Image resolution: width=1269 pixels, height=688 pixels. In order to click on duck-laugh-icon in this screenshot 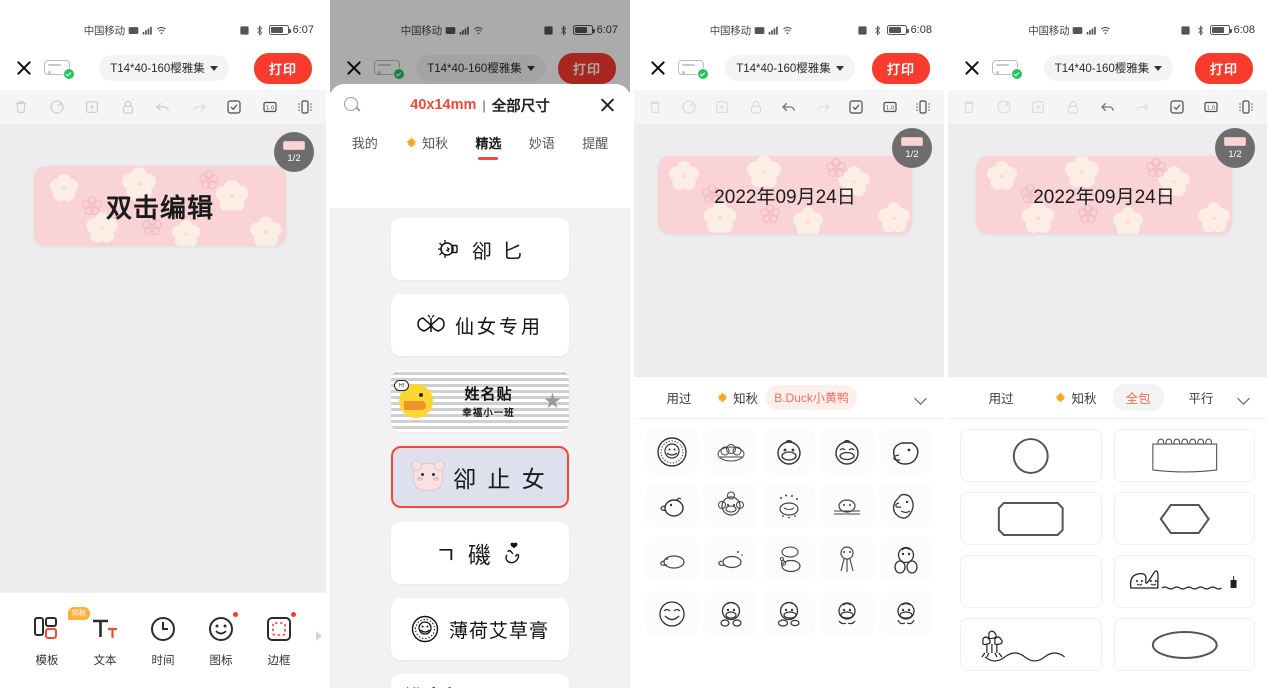, I will do `click(672, 613)`.